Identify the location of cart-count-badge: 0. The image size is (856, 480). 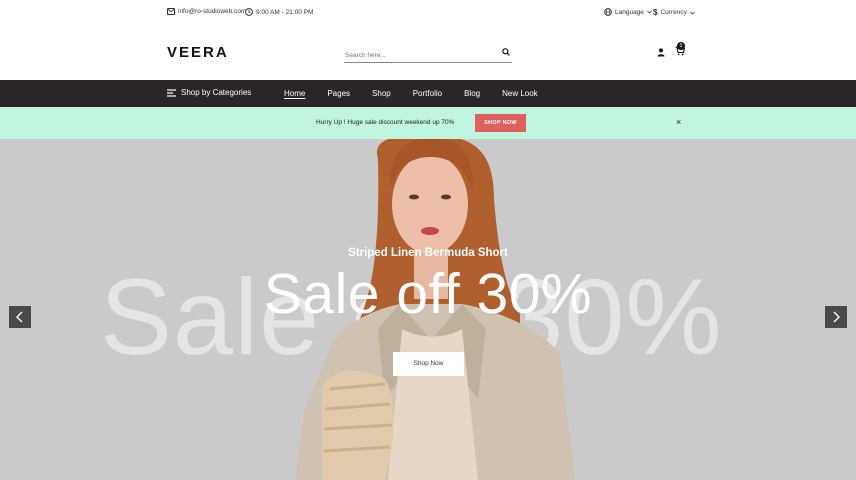
(681, 46).